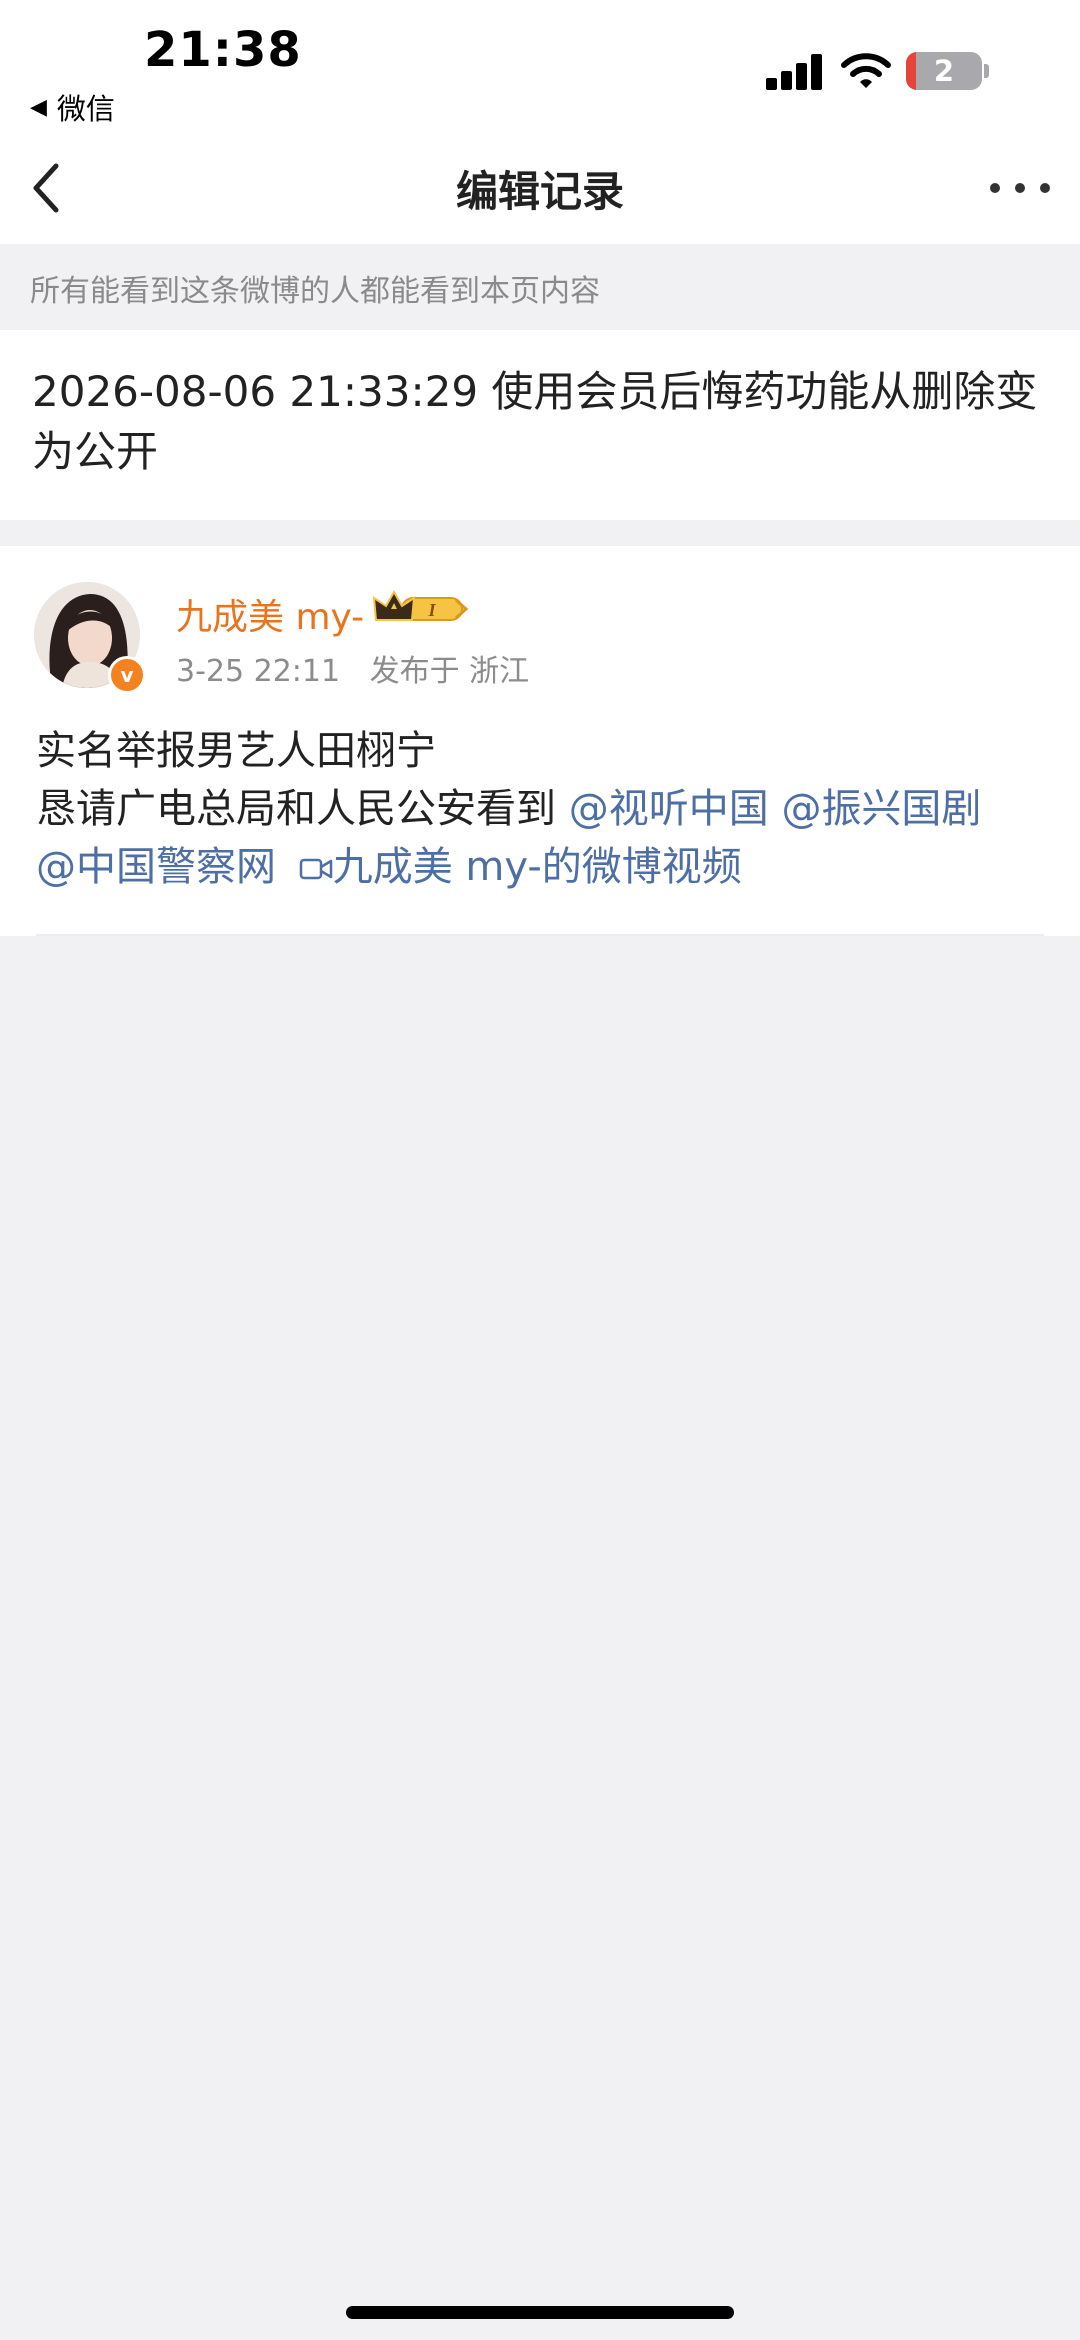  Describe the element at coordinates (258, 671) in the screenshot. I see `post-time: 3-25 22:11` at that location.